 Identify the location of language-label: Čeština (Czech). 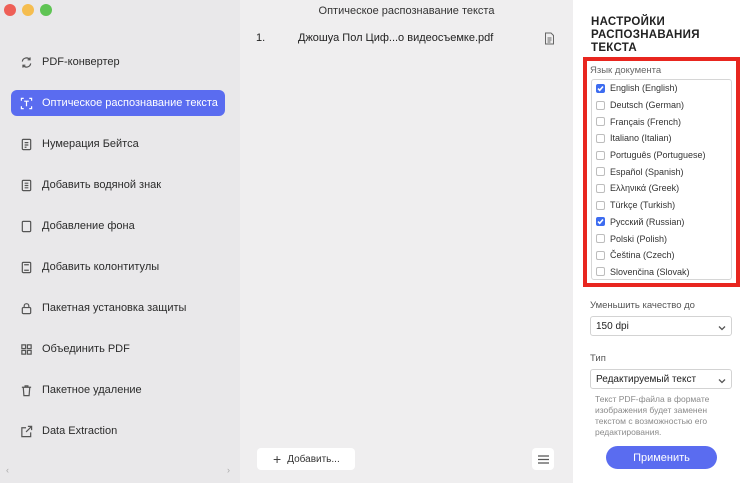
(642, 255).